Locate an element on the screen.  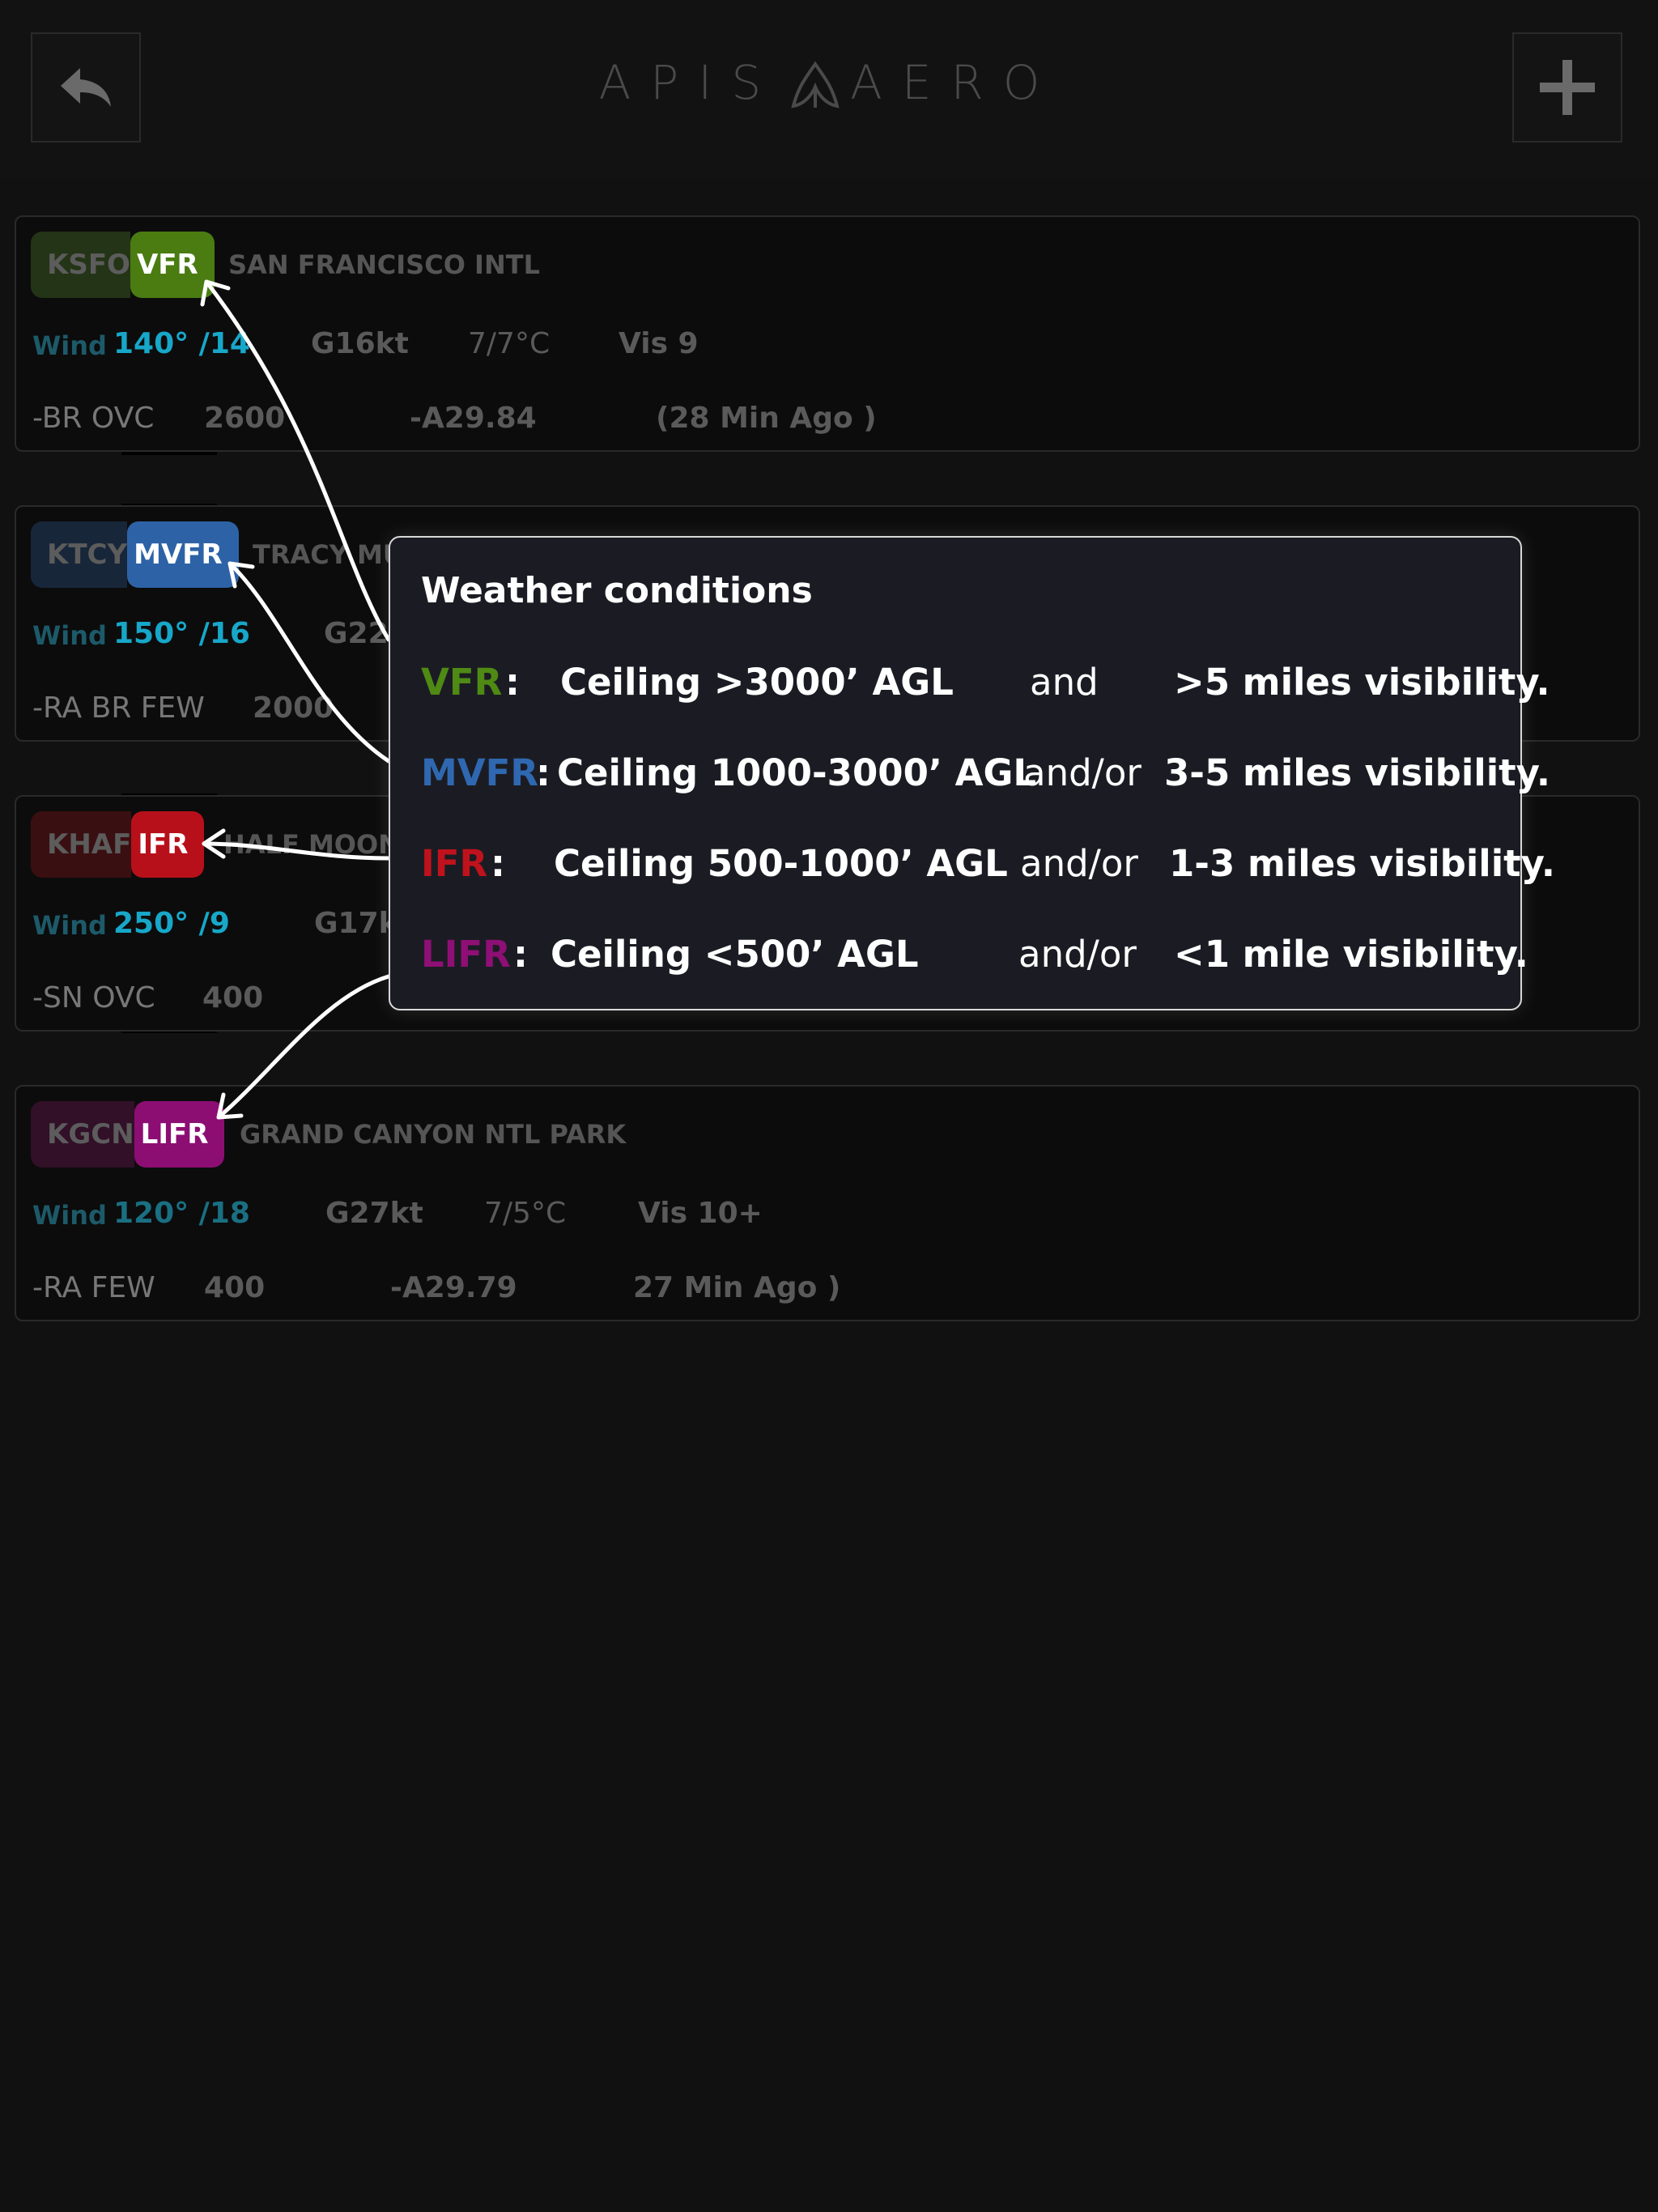
wind-value: 120° /18 is located at coordinates (181, 1213).